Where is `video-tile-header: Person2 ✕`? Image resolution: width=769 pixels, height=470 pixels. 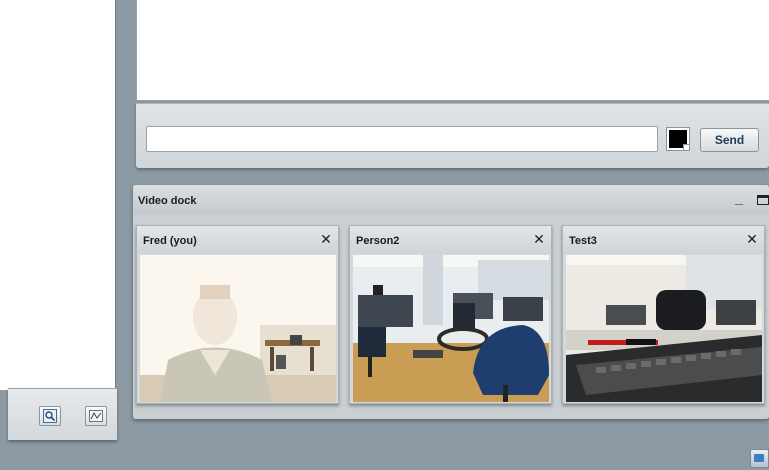
video-tile-header: Person2 ✕ is located at coordinates (450, 240).